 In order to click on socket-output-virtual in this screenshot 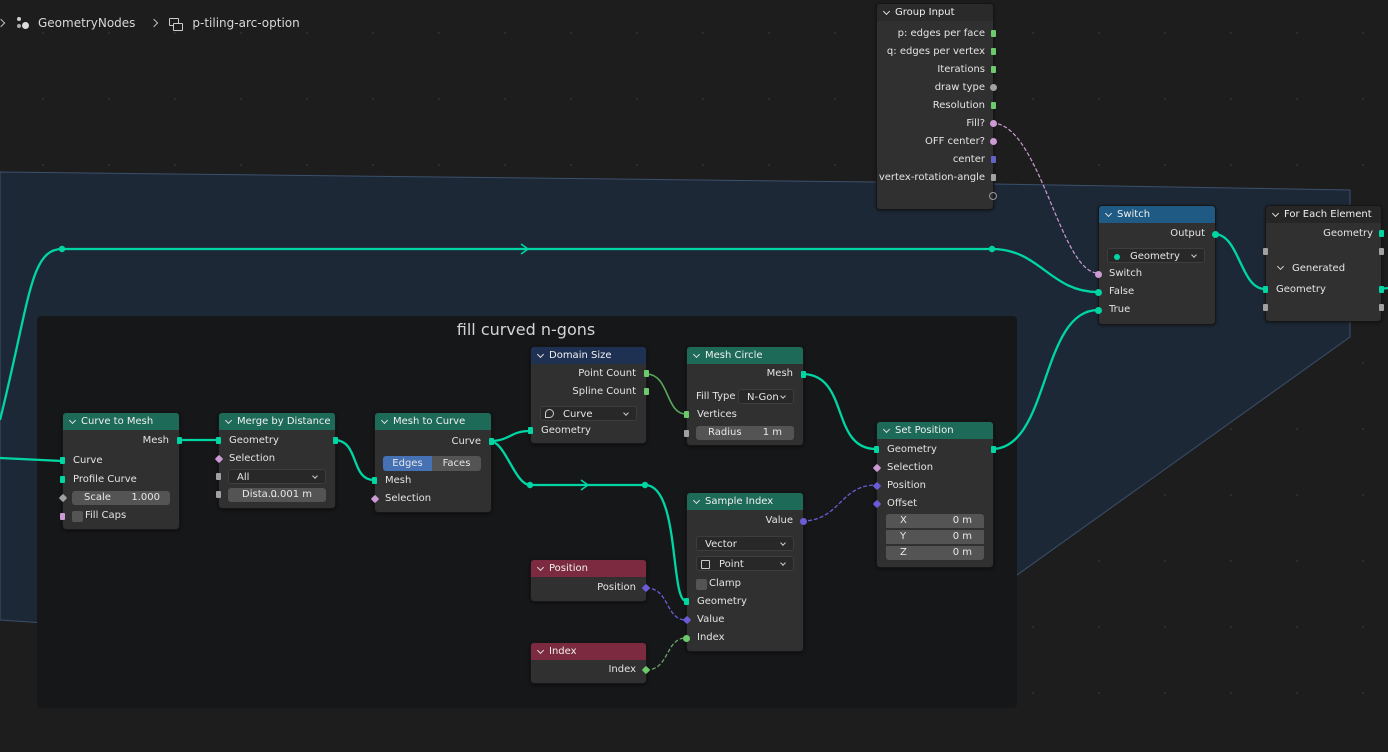, I will do `click(993, 196)`.